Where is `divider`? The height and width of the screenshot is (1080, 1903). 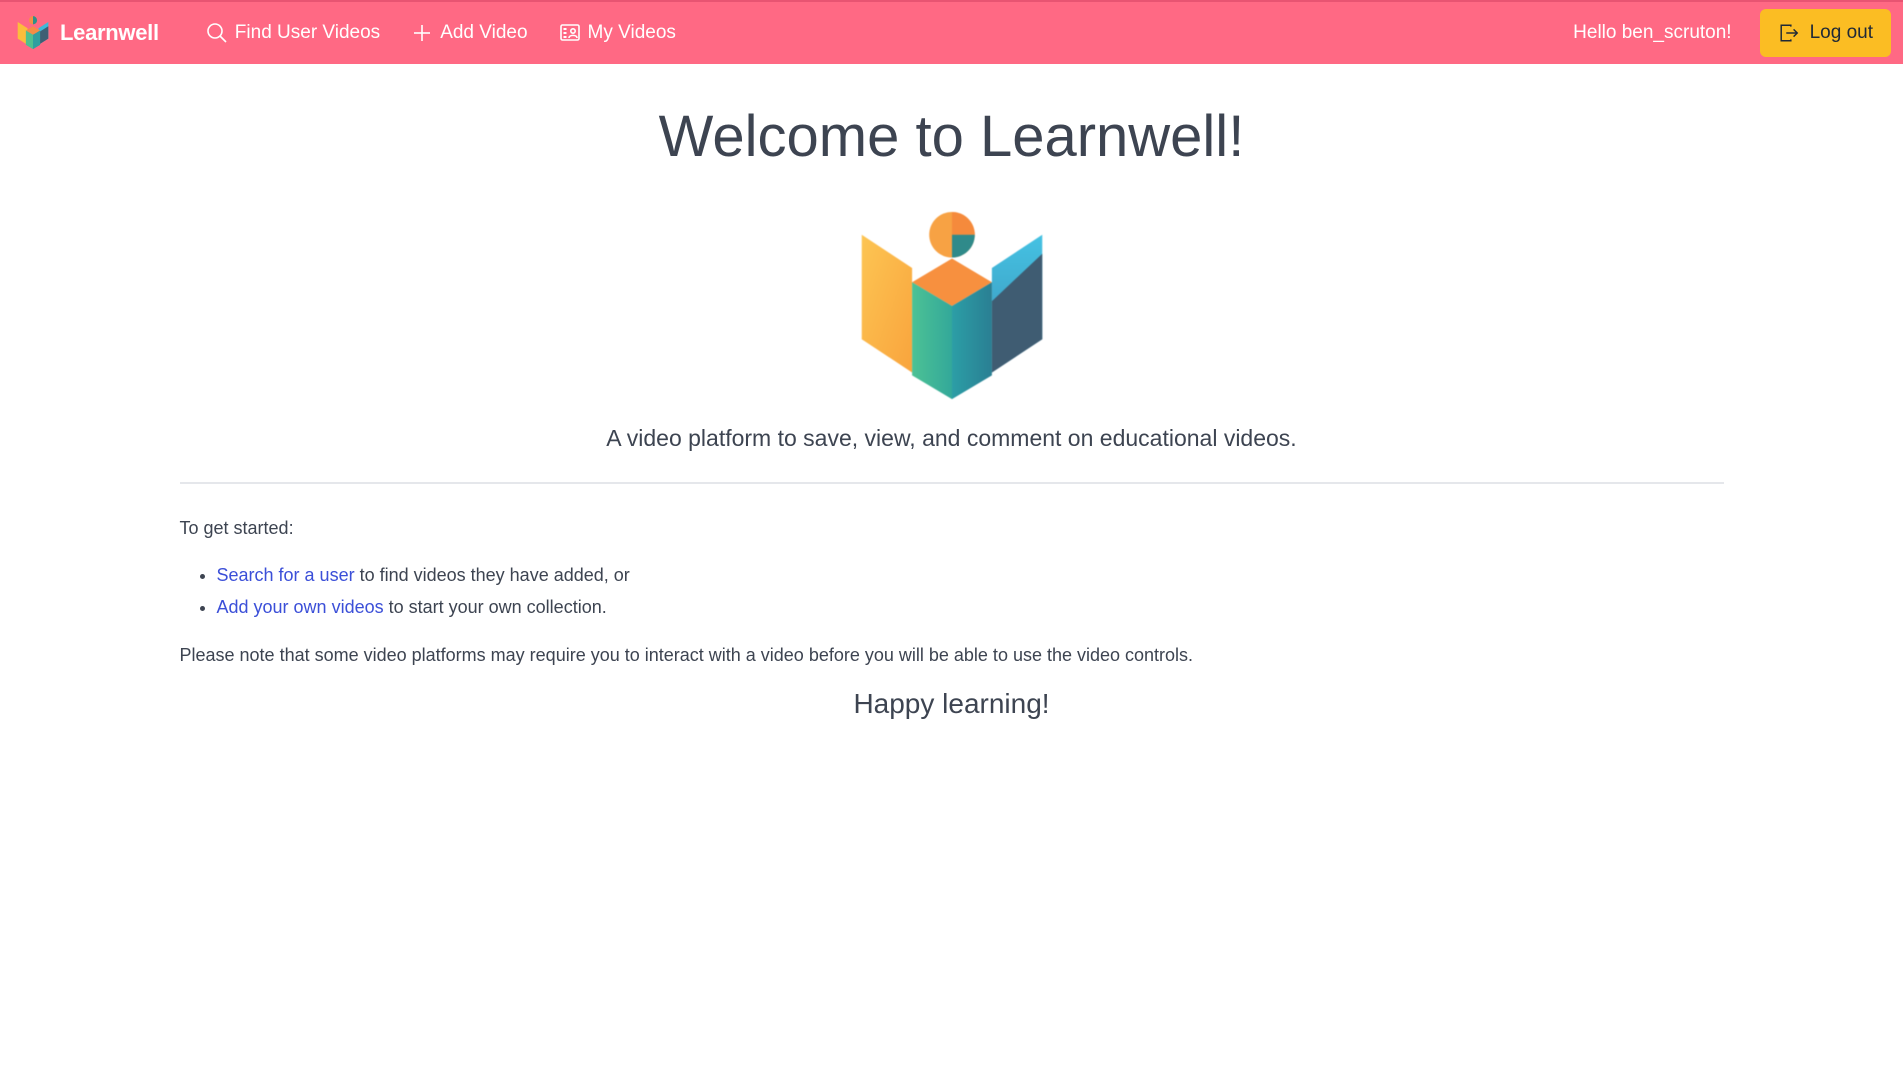
divider is located at coordinates (951, 482).